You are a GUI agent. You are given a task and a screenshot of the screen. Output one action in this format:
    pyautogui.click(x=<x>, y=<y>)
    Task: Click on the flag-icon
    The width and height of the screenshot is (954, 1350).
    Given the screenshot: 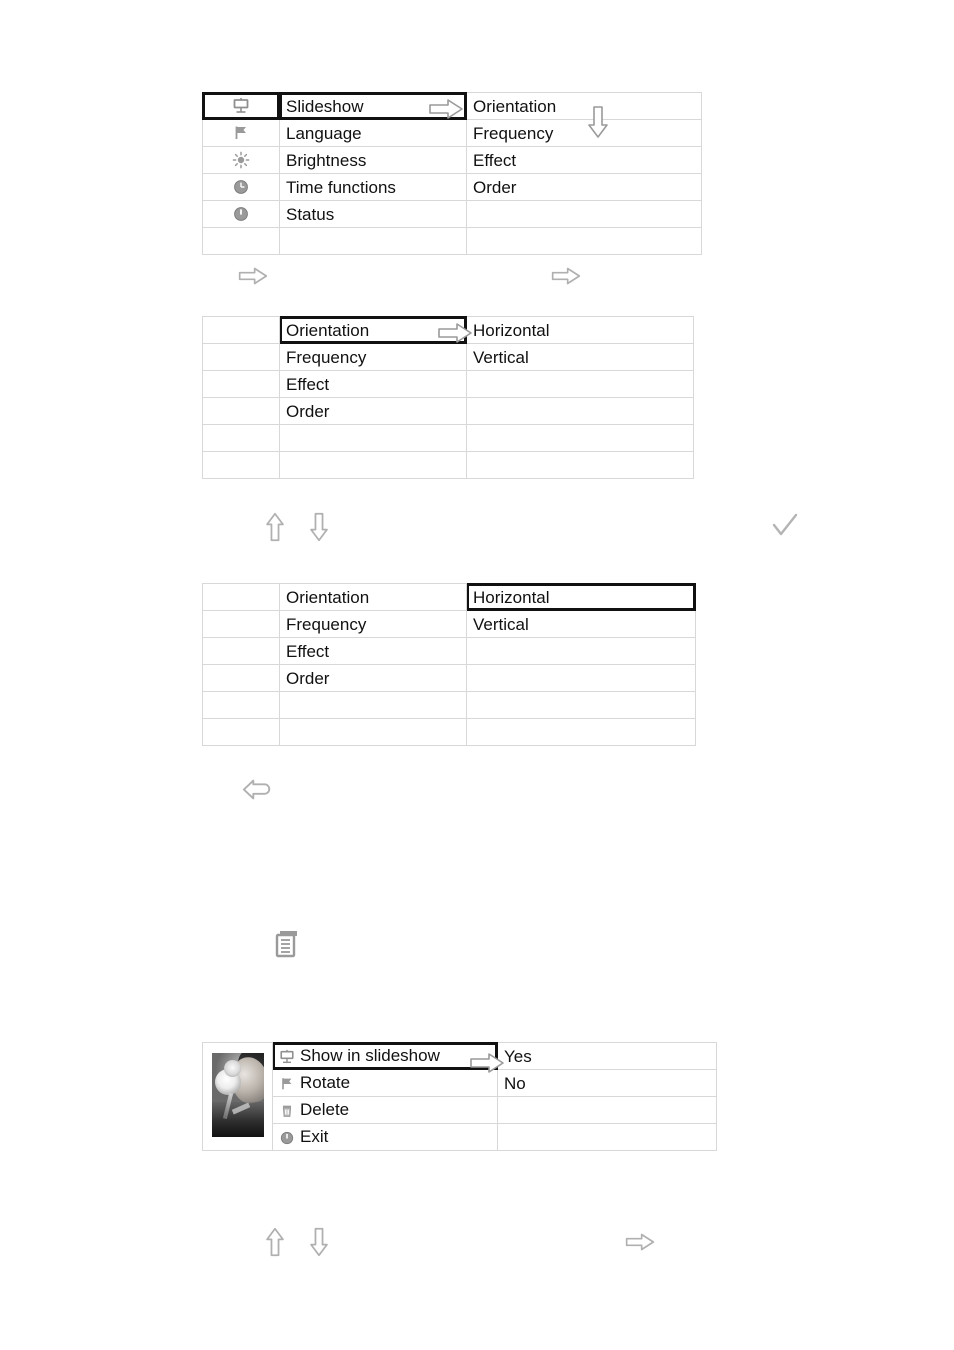 What is the action you would take?
    pyautogui.click(x=241, y=133)
    